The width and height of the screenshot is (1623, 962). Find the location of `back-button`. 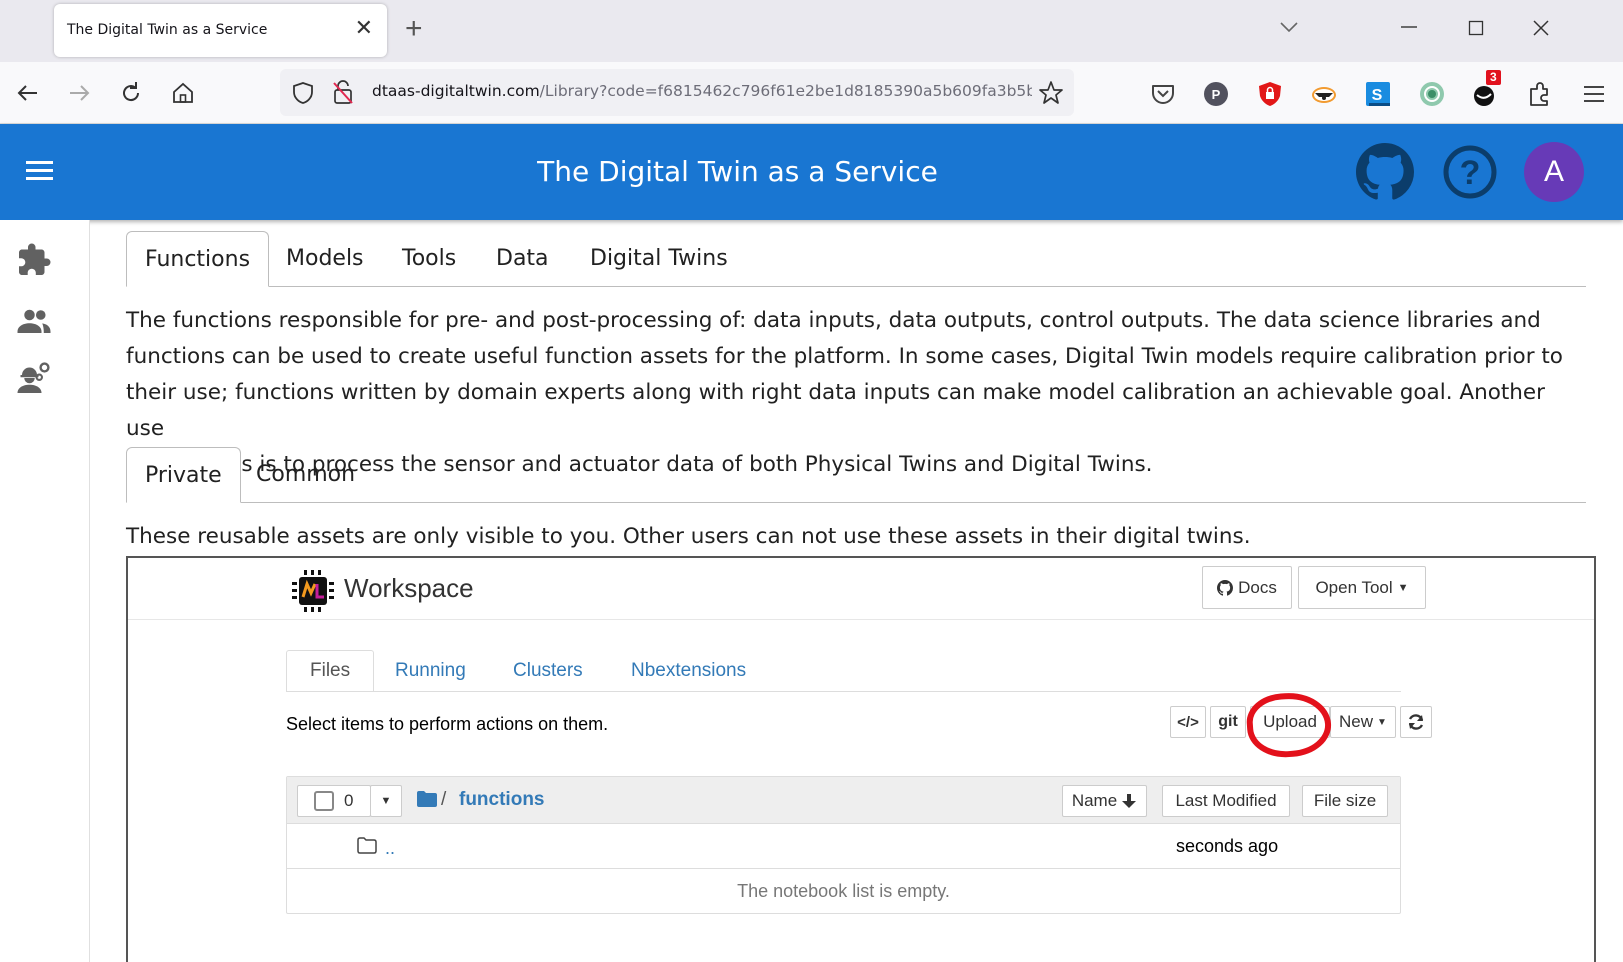

back-button is located at coordinates (28, 93).